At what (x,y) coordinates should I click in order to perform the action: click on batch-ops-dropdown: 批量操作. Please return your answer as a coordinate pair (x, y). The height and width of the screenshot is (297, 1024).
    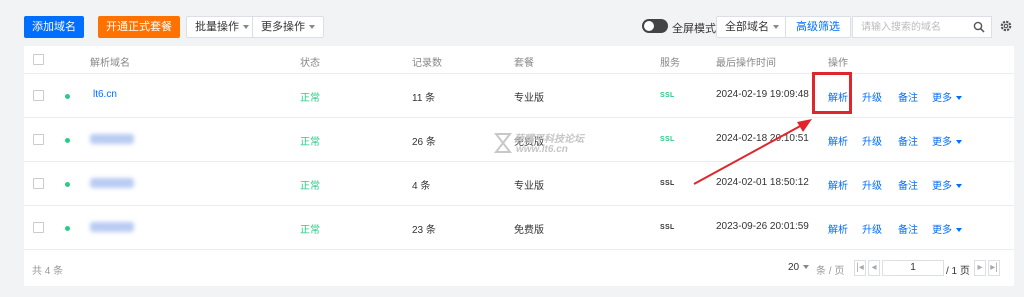
    Looking at the image, I should click on (222, 27).